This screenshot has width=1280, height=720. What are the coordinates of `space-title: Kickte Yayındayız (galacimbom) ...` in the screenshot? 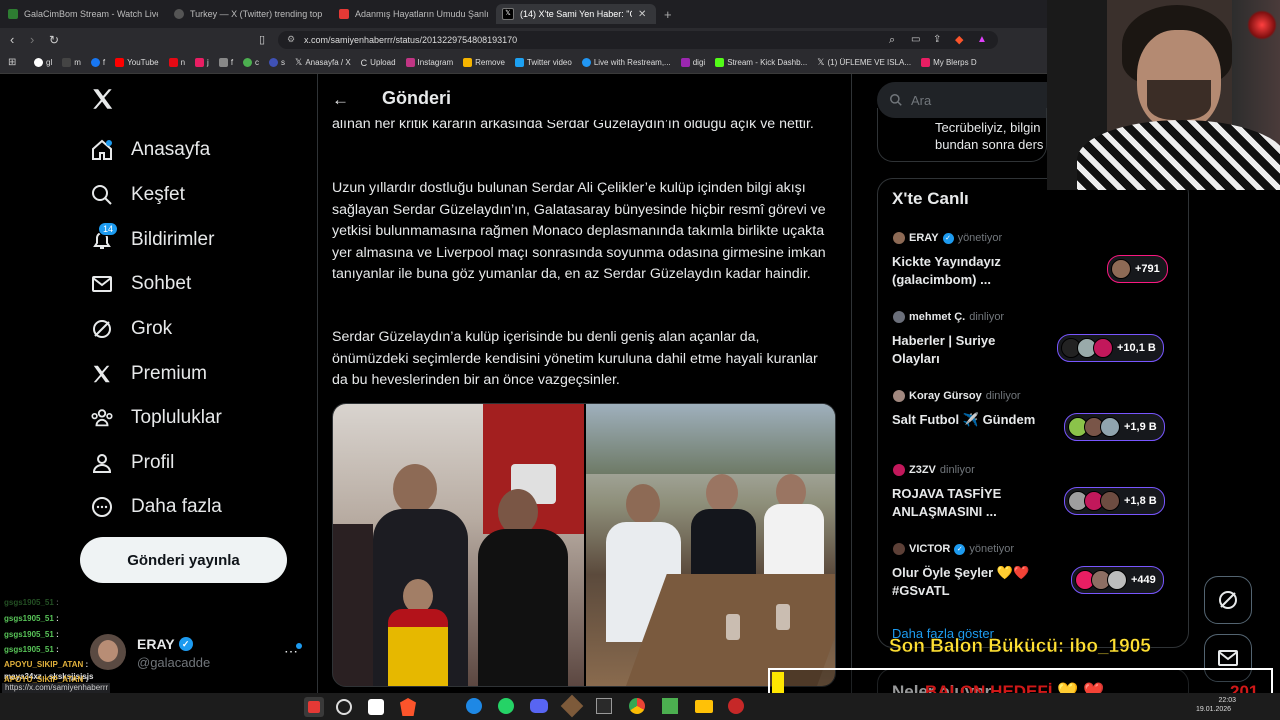 It's located at (946, 271).